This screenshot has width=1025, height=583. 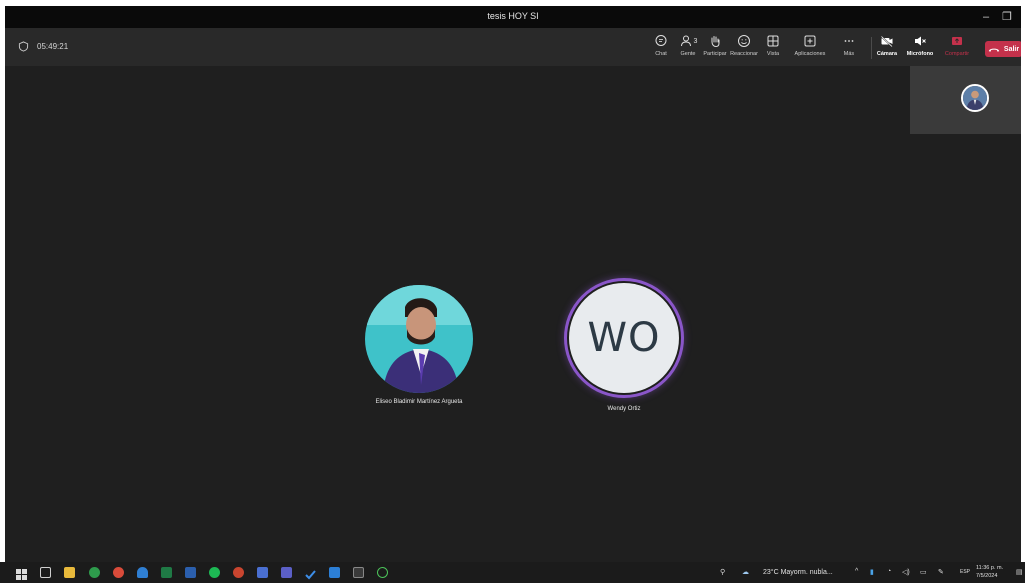 I want to click on more-label: Más, so click(x=849, y=54).